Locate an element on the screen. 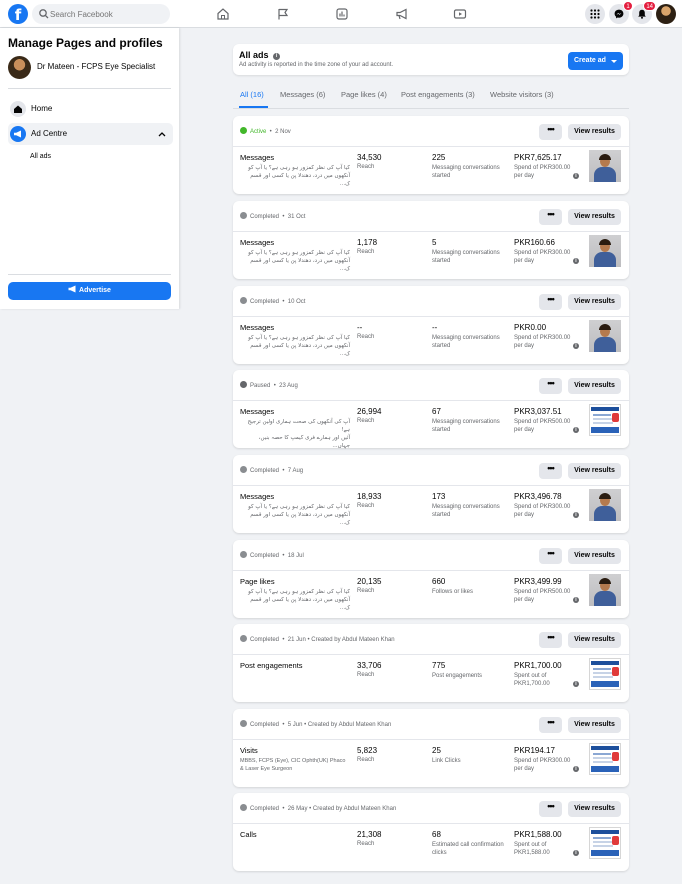  sidebar-item-all-ads: All ads is located at coordinates (40, 156).